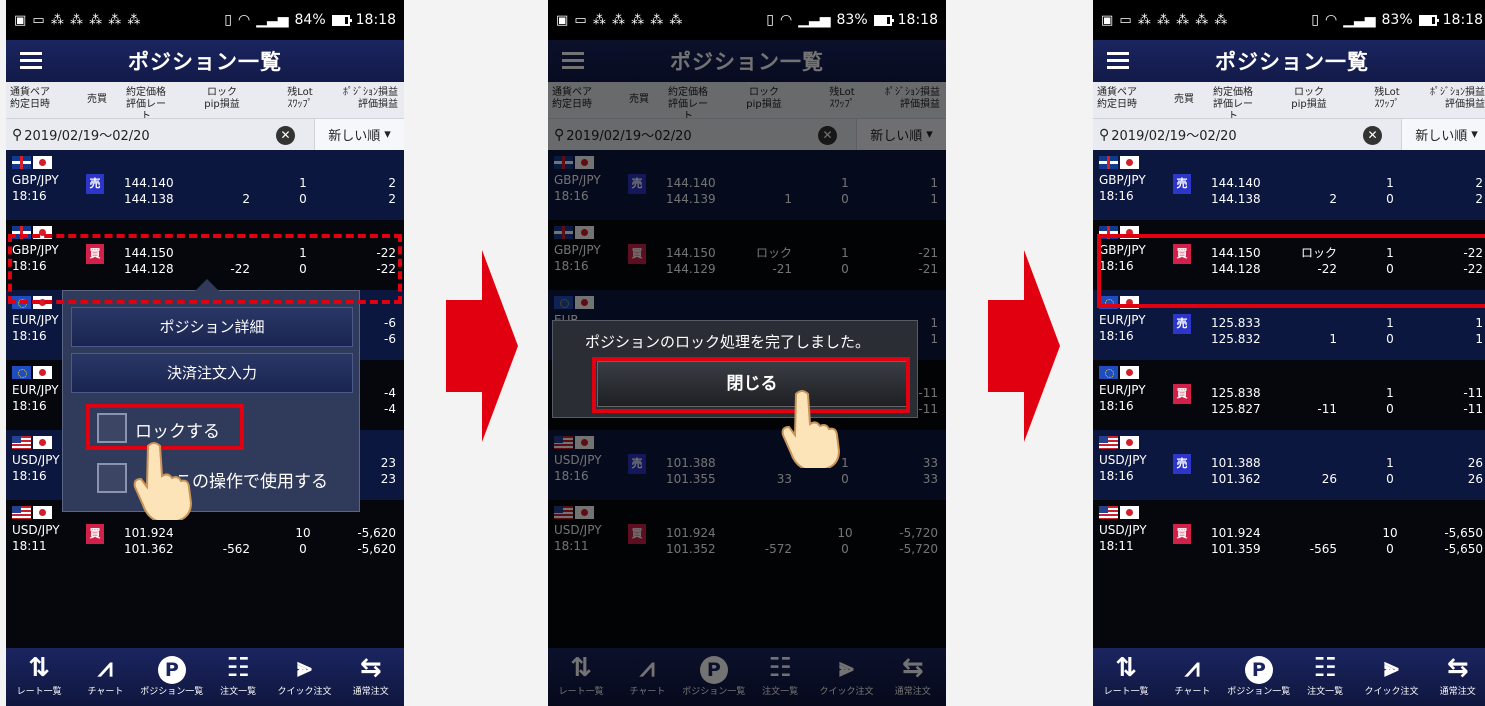 Image resolution: width=1485 pixels, height=706 pixels. I want to click on lot-cell: 10, so click(303, 191).